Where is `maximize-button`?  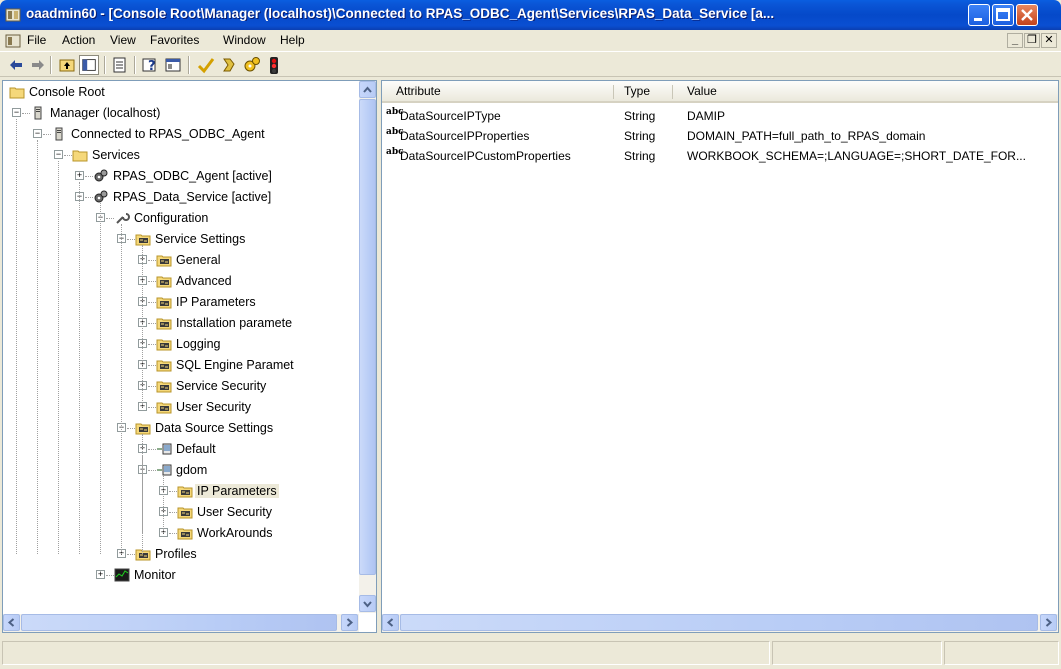 maximize-button is located at coordinates (1003, 15).